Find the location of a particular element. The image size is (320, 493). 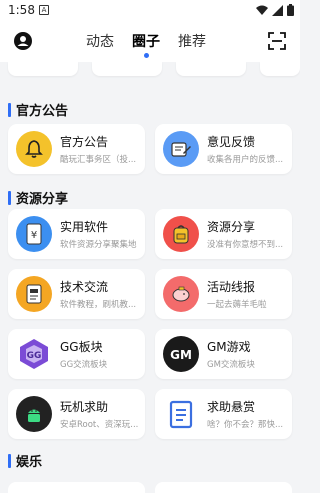

piggy-bank-icon is located at coordinates (181, 294).